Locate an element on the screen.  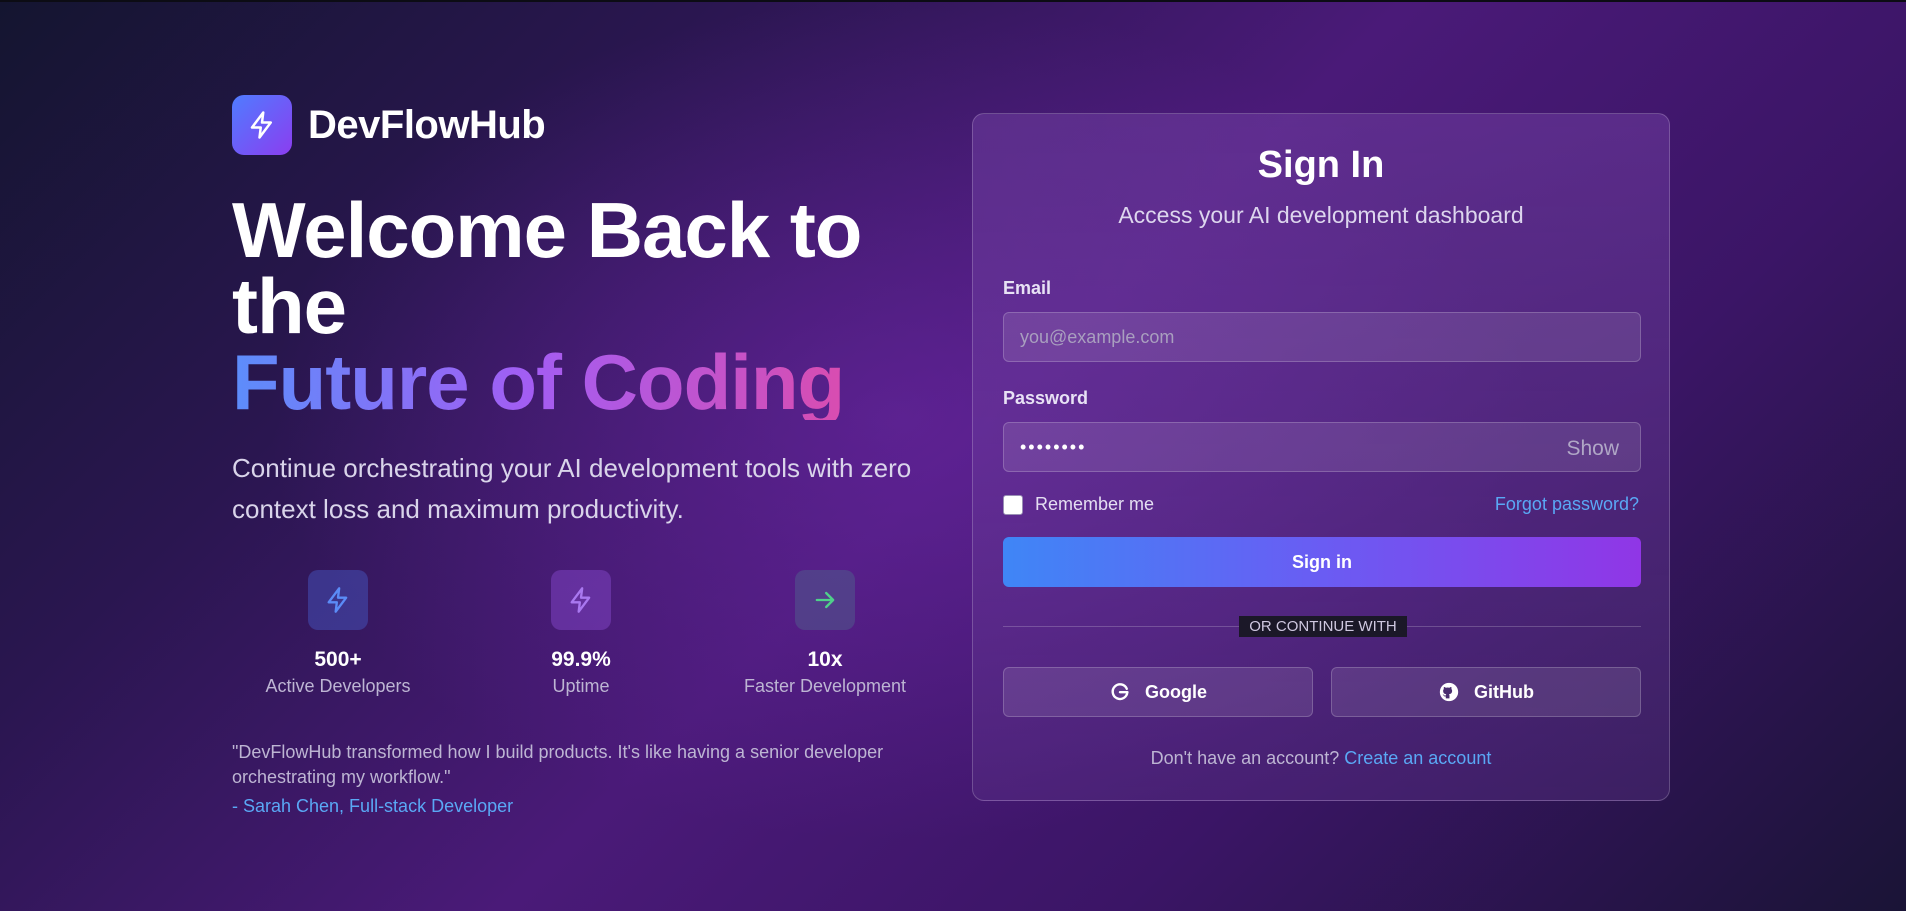
stat-label: Active Developers is located at coordinates (338, 686).